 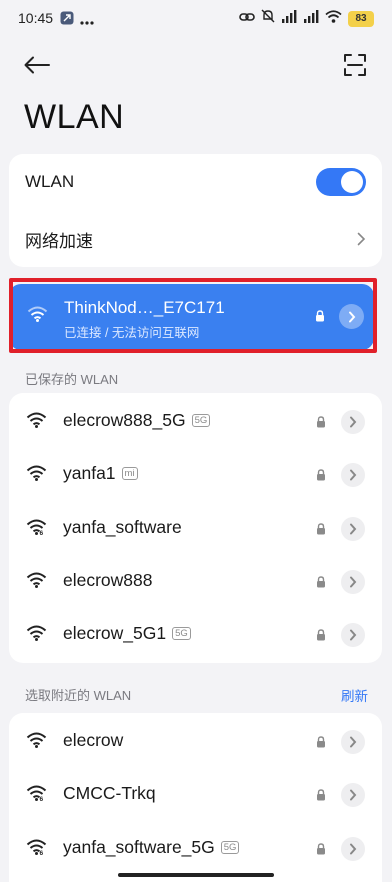 I want to click on network-name: CMCC-Trkq, so click(x=109, y=793).